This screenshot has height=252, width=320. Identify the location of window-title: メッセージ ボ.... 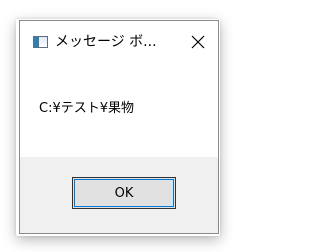
(106, 42).